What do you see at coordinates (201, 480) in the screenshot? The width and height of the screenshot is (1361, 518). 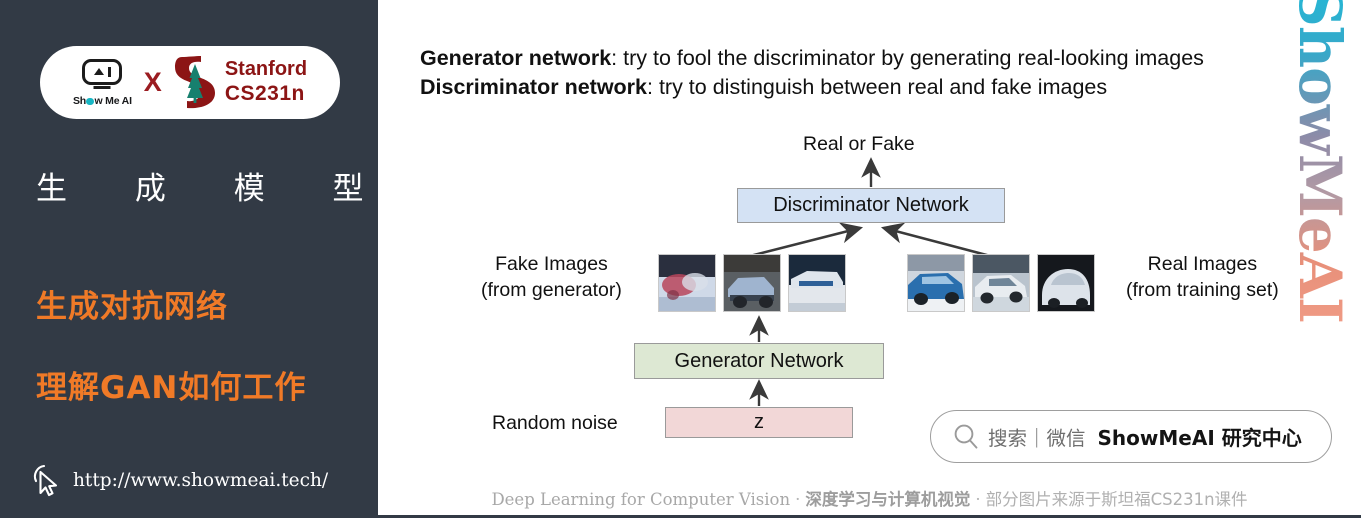 I see `site-url-text: http://www.showmeai.tech/` at bounding box center [201, 480].